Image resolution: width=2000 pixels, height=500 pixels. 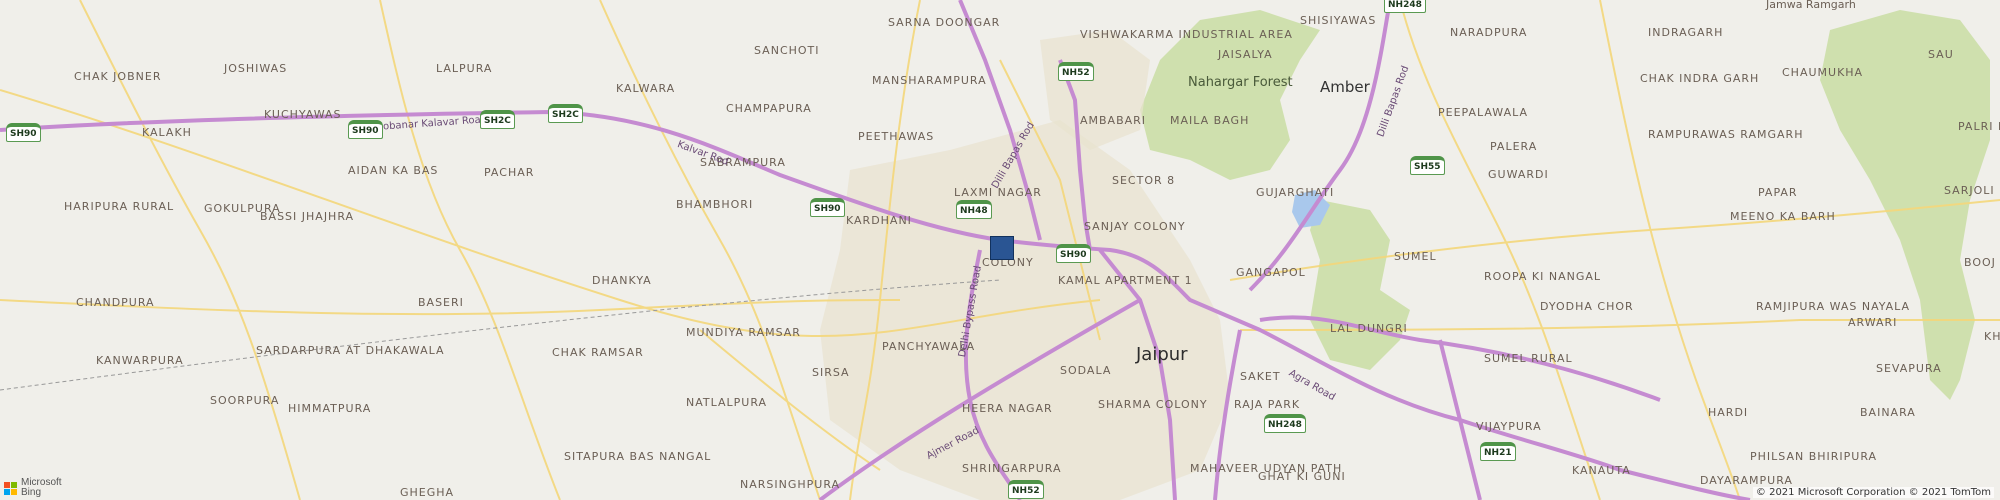 What do you see at coordinates (1746, 480) in the screenshot?
I see `place-label: Dayarampura` at bounding box center [1746, 480].